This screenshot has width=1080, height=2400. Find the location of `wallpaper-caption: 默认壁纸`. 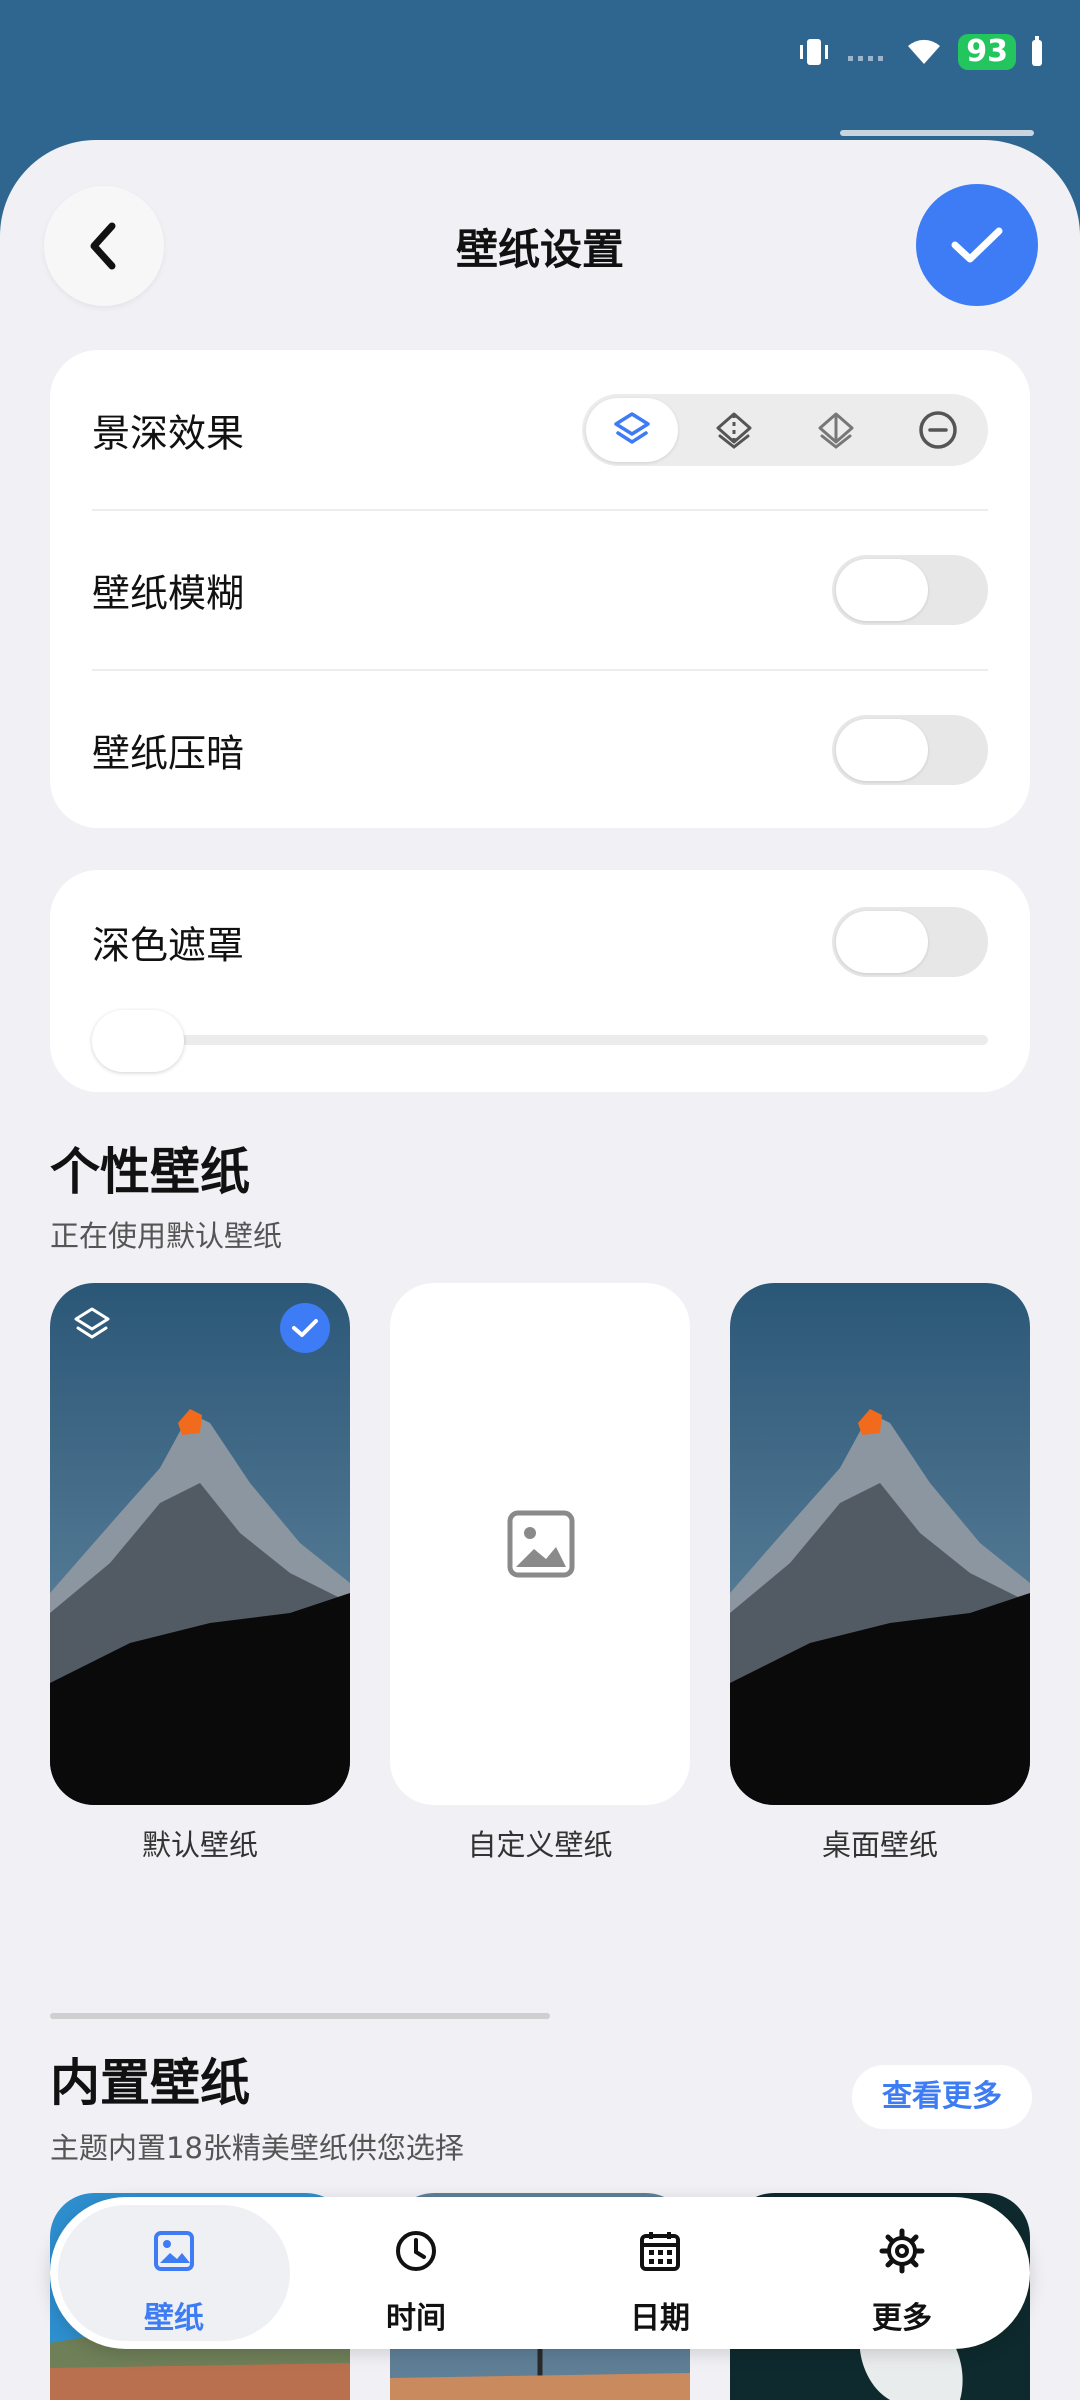

wallpaper-caption: 默认壁纸 is located at coordinates (199, 1845).